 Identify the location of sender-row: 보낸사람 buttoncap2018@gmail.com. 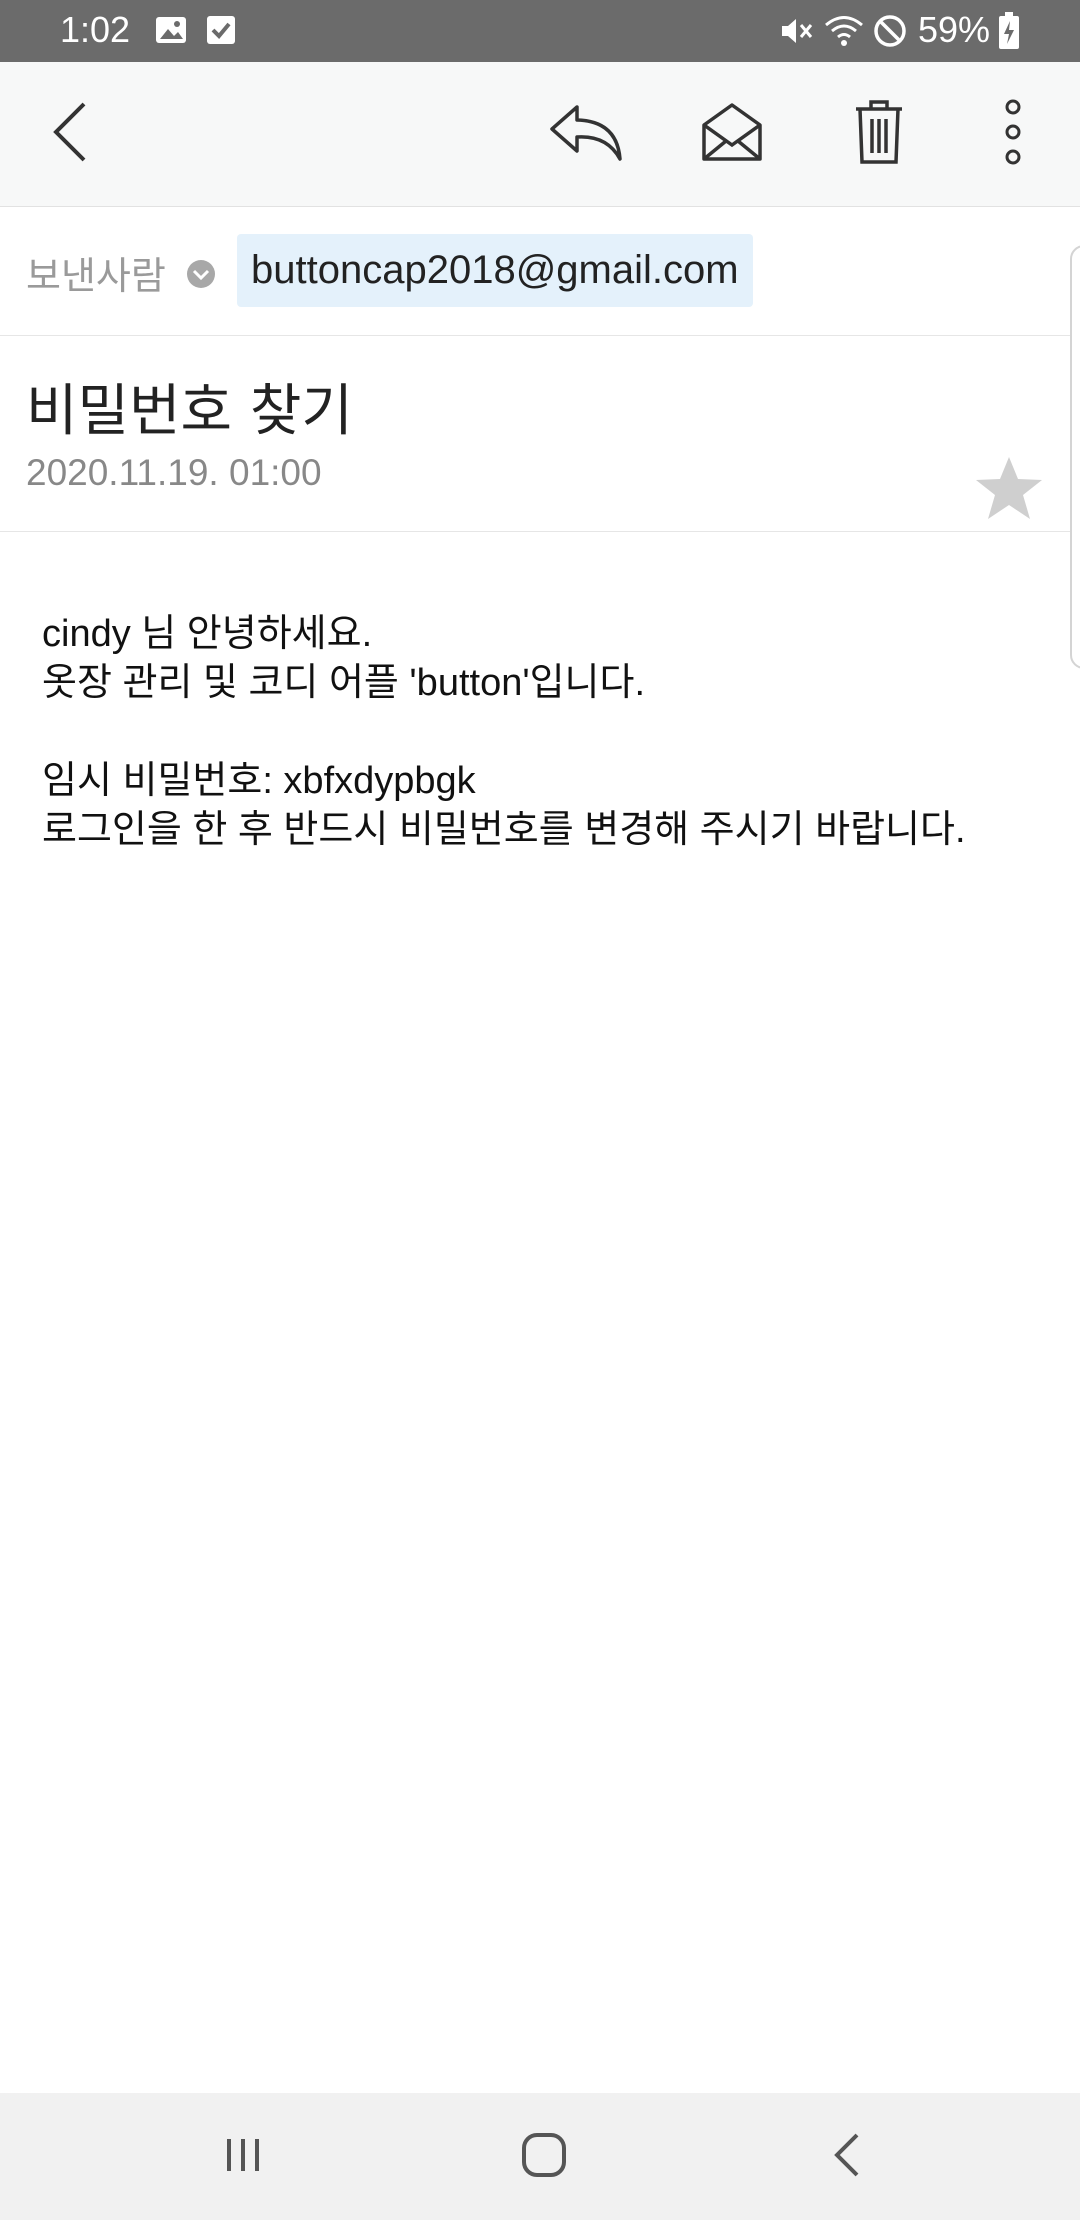
(535, 271).